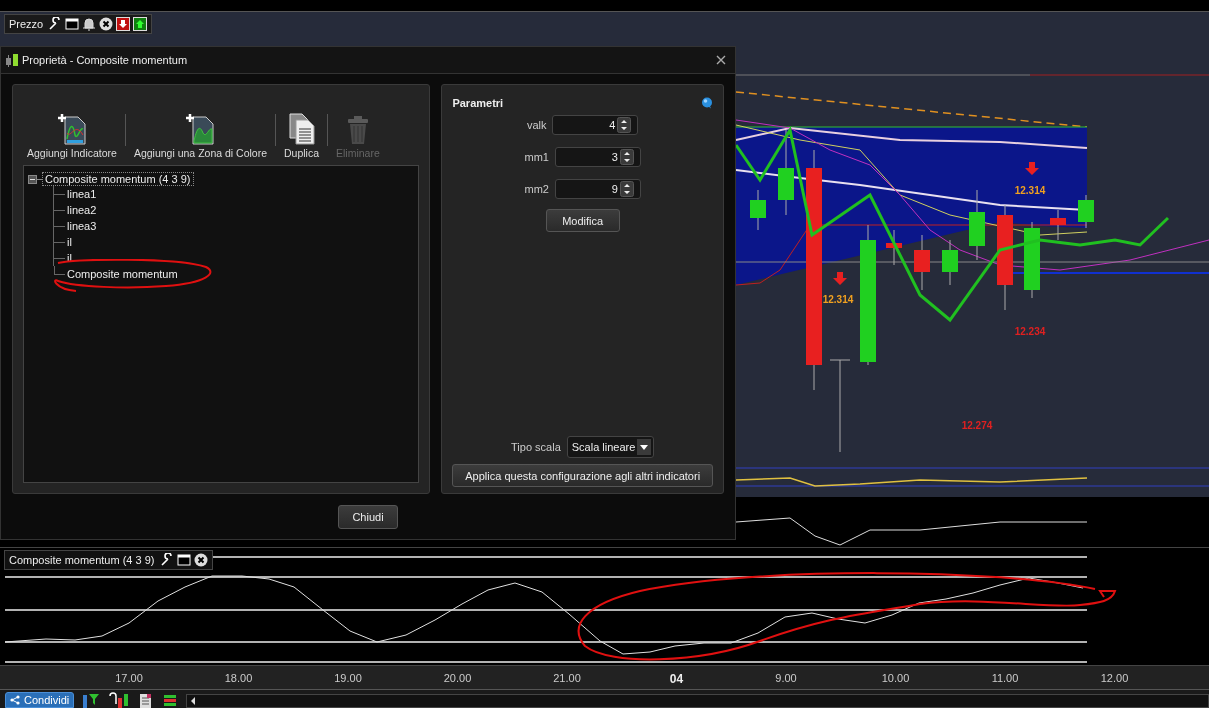 This screenshot has width=1209, height=708. What do you see at coordinates (129, 678) in the screenshot?
I see `time-label: 17.00` at bounding box center [129, 678].